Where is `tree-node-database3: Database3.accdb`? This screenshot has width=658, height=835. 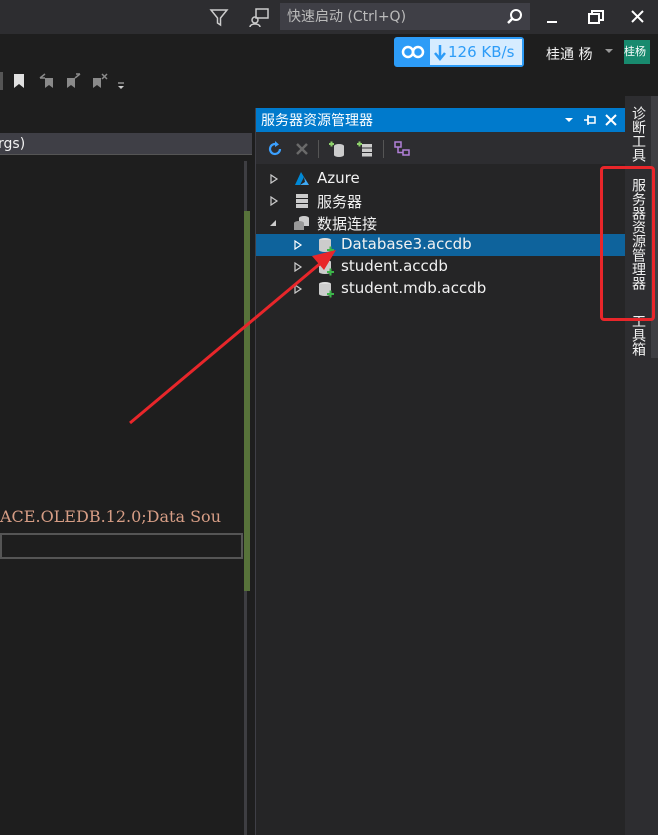
tree-node-database3: Database3.accdb is located at coordinates (441, 245).